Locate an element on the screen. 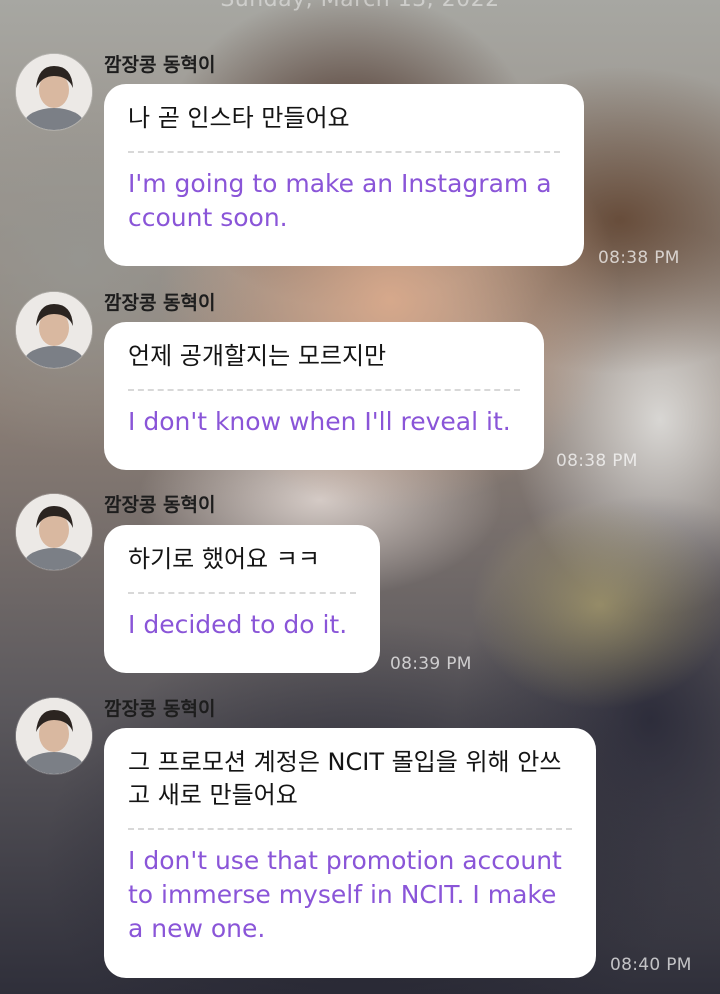  message-timestamp: 08:40 PM is located at coordinates (651, 965).